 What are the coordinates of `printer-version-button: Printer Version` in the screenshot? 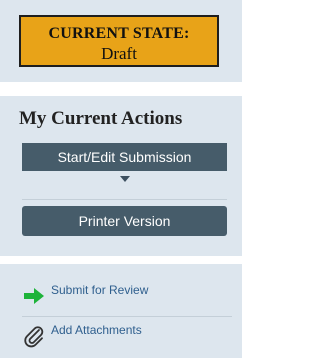 It's located at (124, 221).